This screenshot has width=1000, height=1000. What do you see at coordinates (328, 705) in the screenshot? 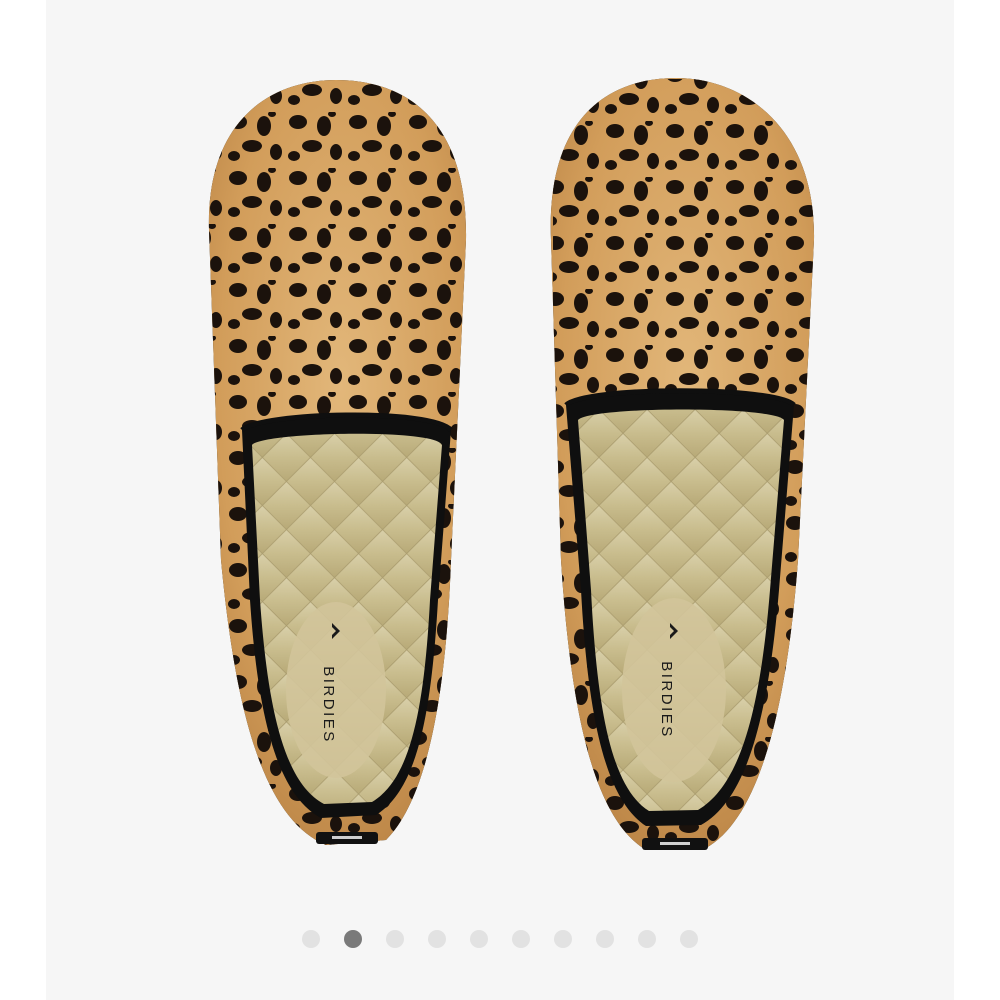
I see `left-insole-brand: BIRDIES` at bounding box center [328, 705].